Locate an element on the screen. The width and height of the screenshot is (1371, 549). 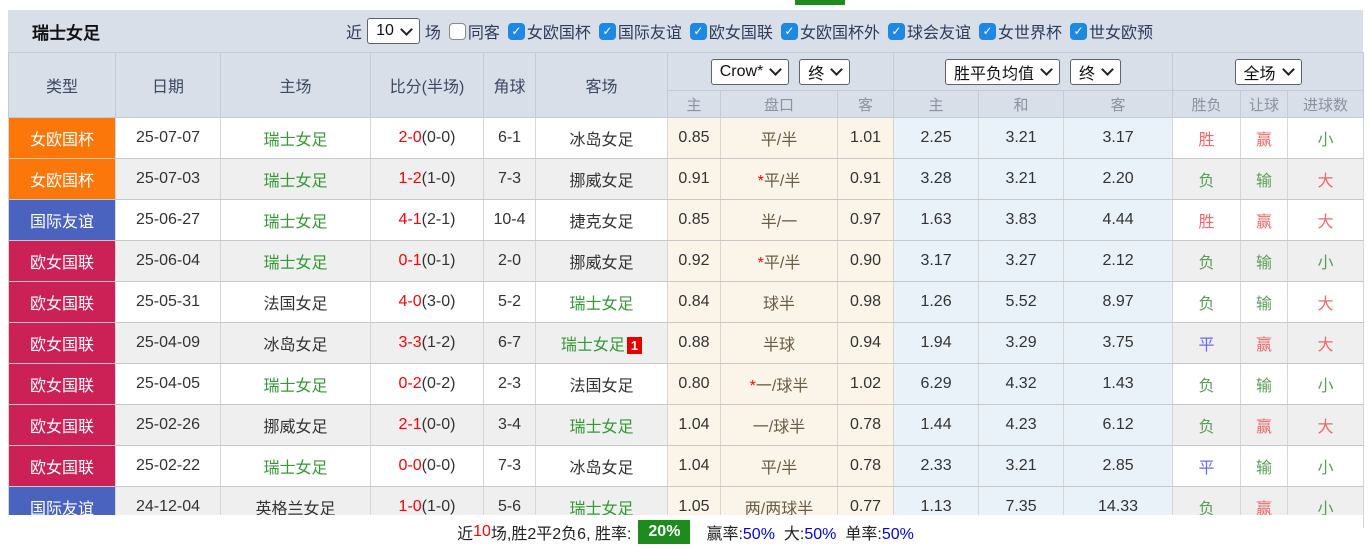
handicap-group-header: Crow* 终 is located at coordinates (780, 71).